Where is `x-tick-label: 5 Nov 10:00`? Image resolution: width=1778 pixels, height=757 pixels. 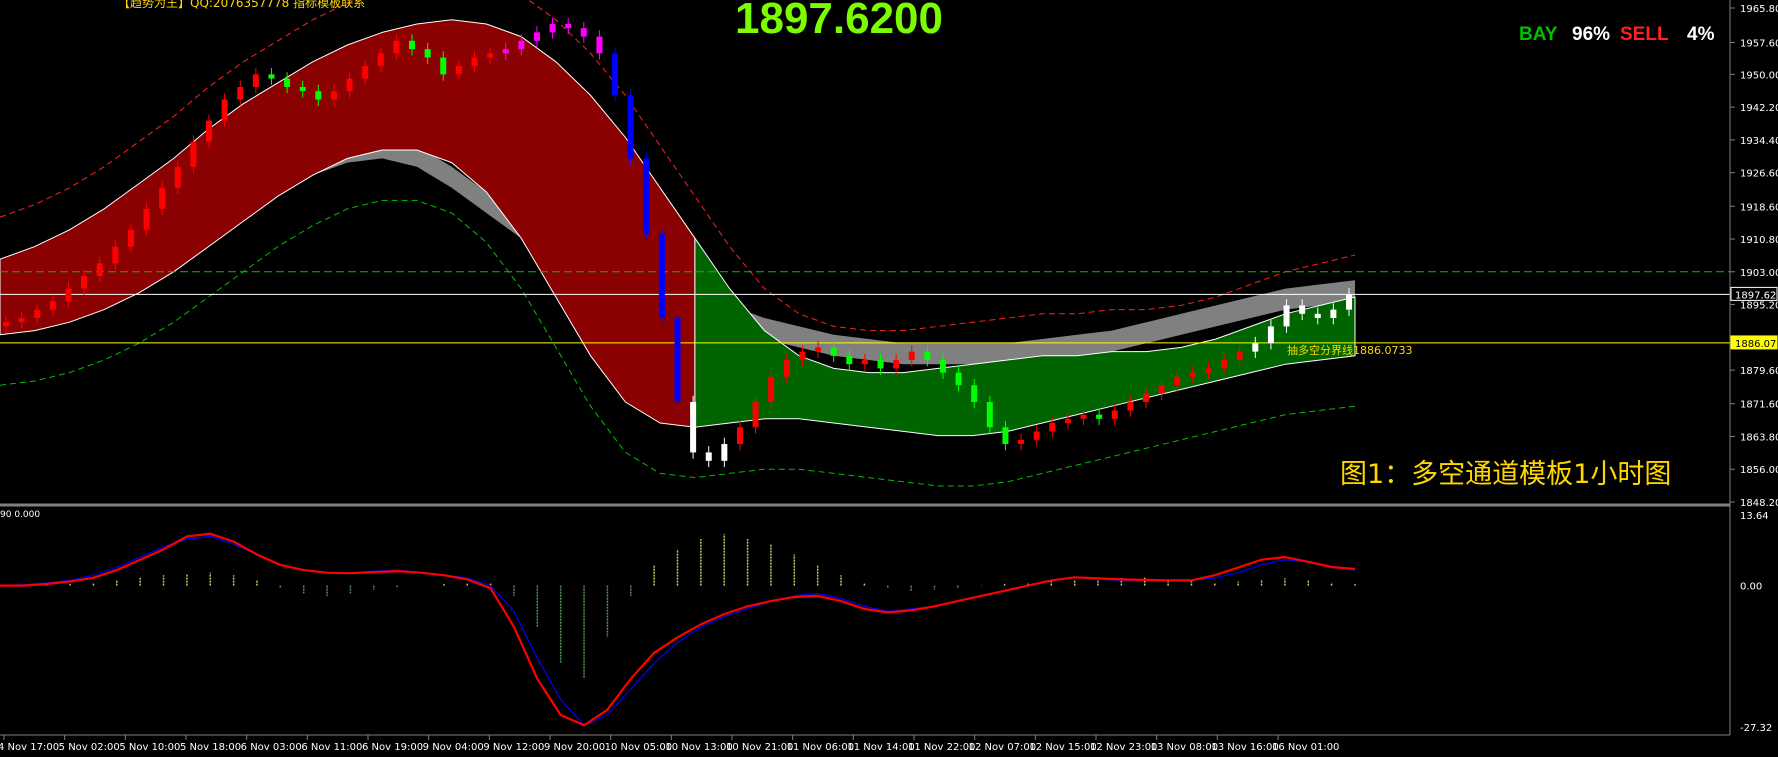
x-tick-label: 5 Nov 10:00 is located at coordinates (149, 747).